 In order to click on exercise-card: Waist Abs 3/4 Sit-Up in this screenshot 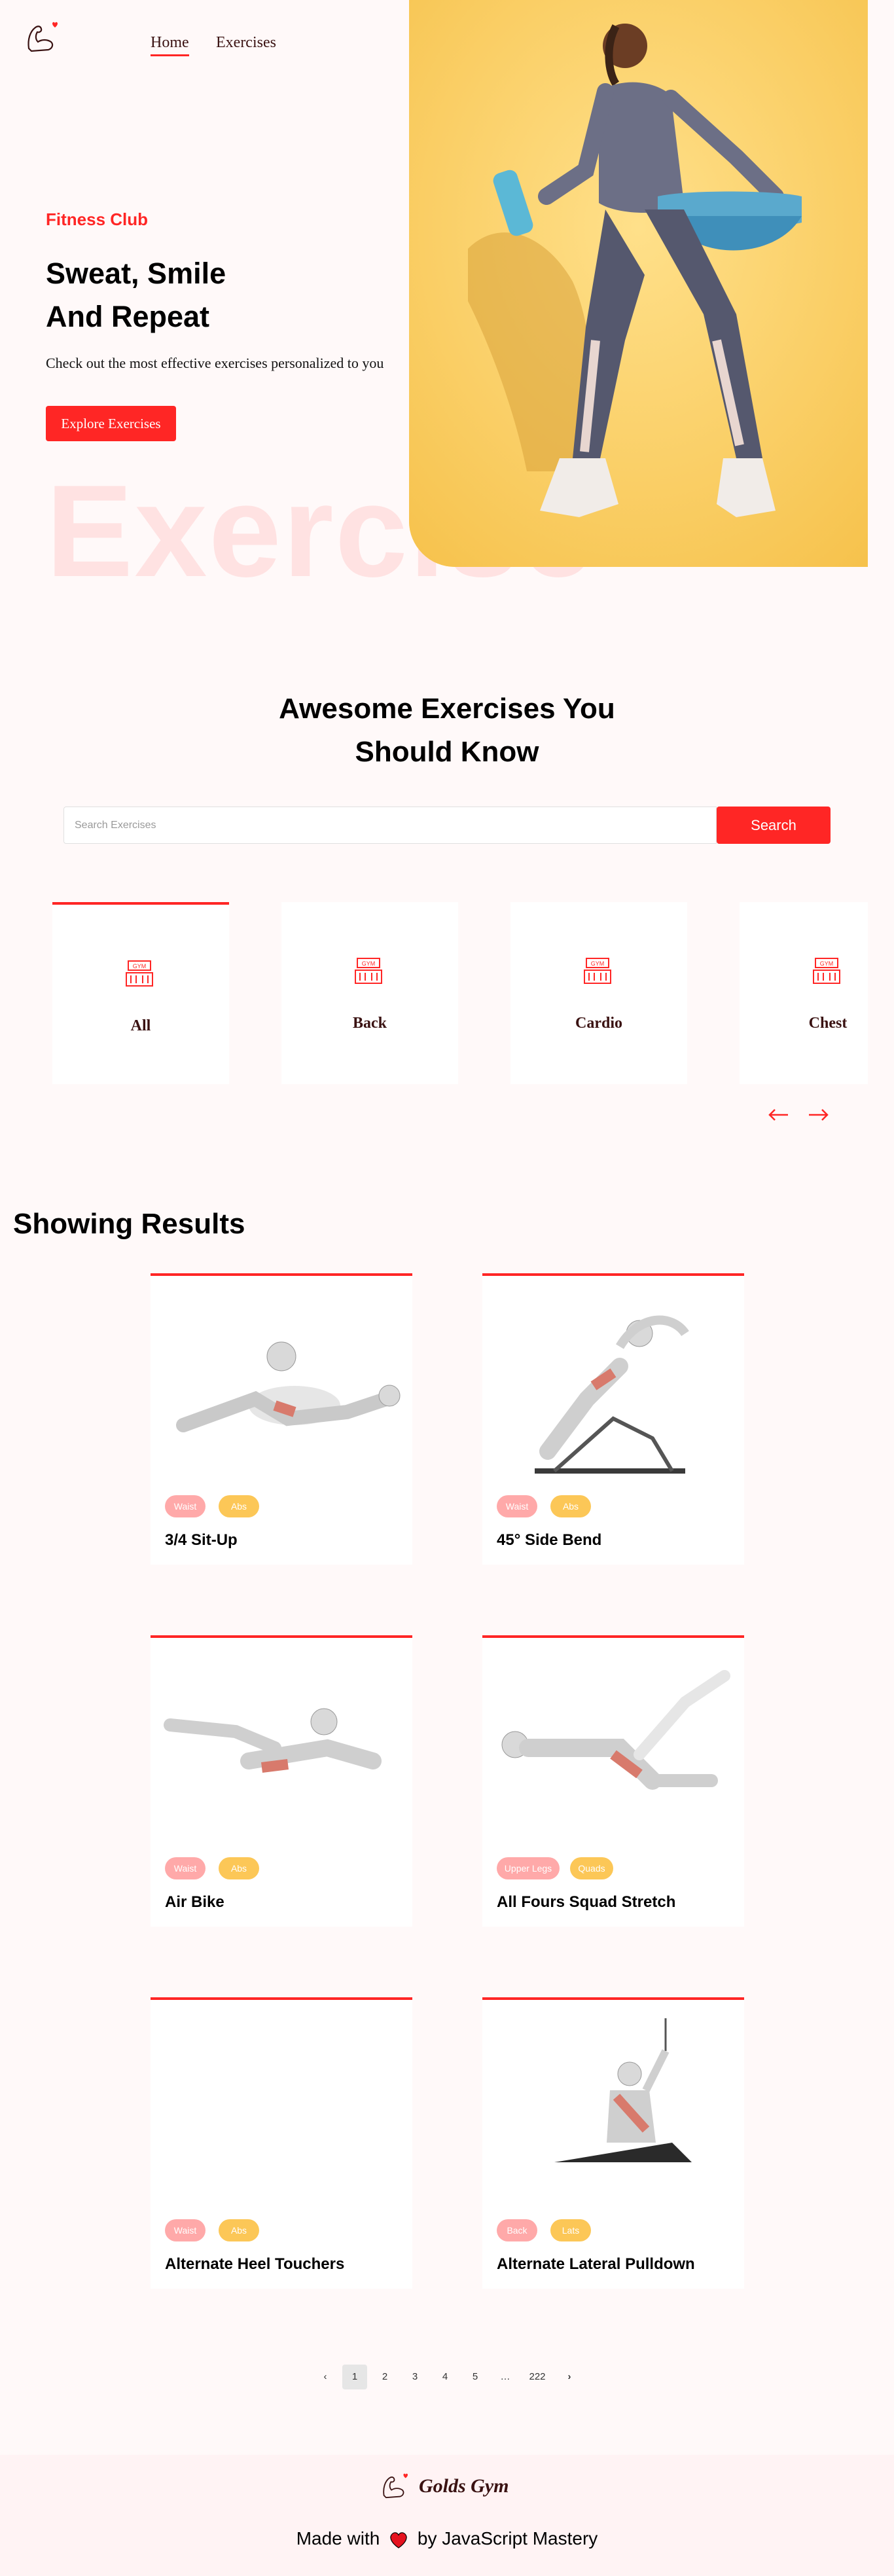, I will do `click(281, 1419)`.